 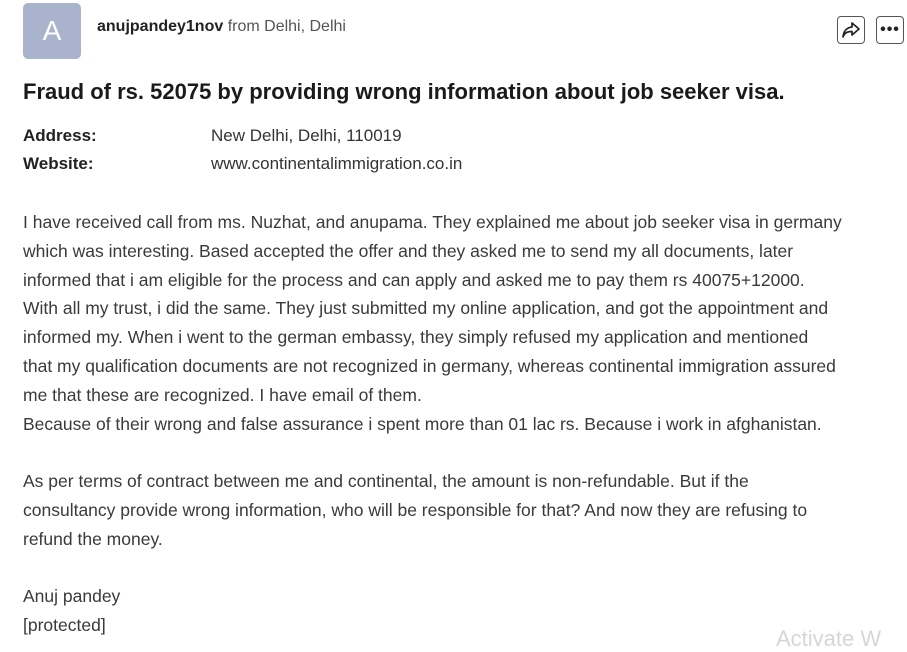 What do you see at coordinates (286, 26) in the screenshot?
I see `author-location: from Delhi, Delhi` at bounding box center [286, 26].